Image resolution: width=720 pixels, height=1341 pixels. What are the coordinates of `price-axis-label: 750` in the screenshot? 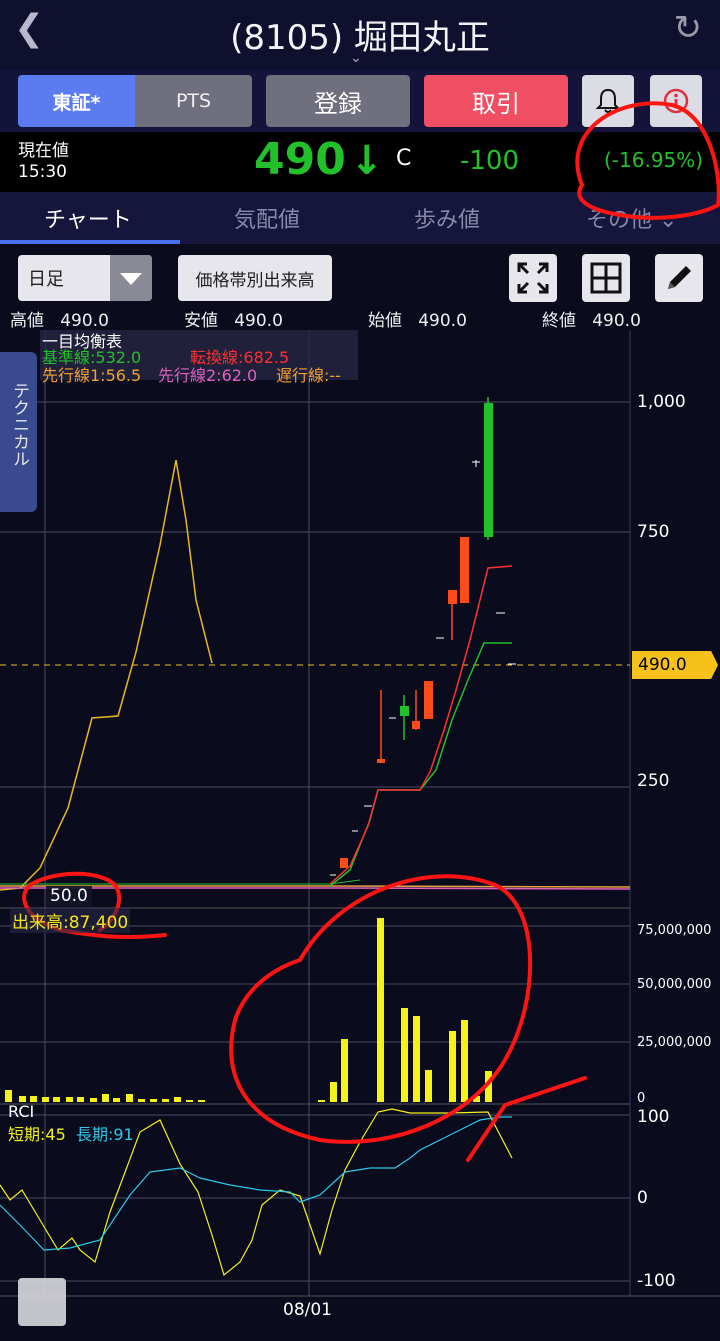 It's located at (653, 532).